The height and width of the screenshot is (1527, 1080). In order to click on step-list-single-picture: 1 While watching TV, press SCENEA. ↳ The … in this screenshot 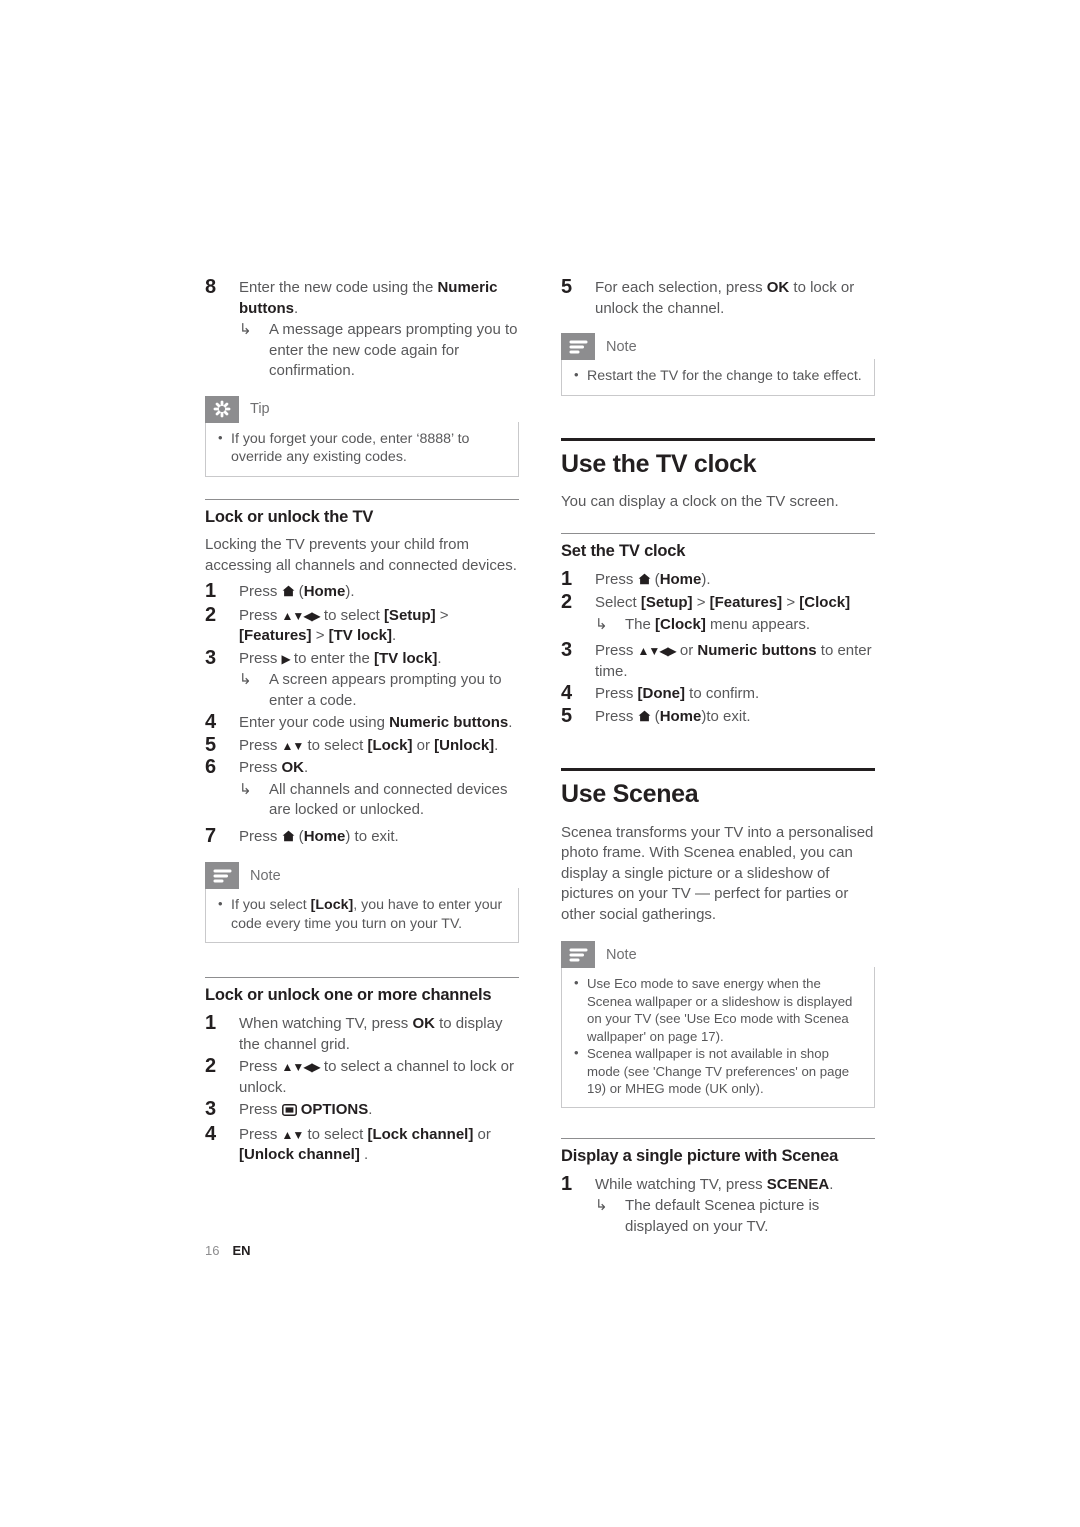, I will do `click(718, 1205)`.